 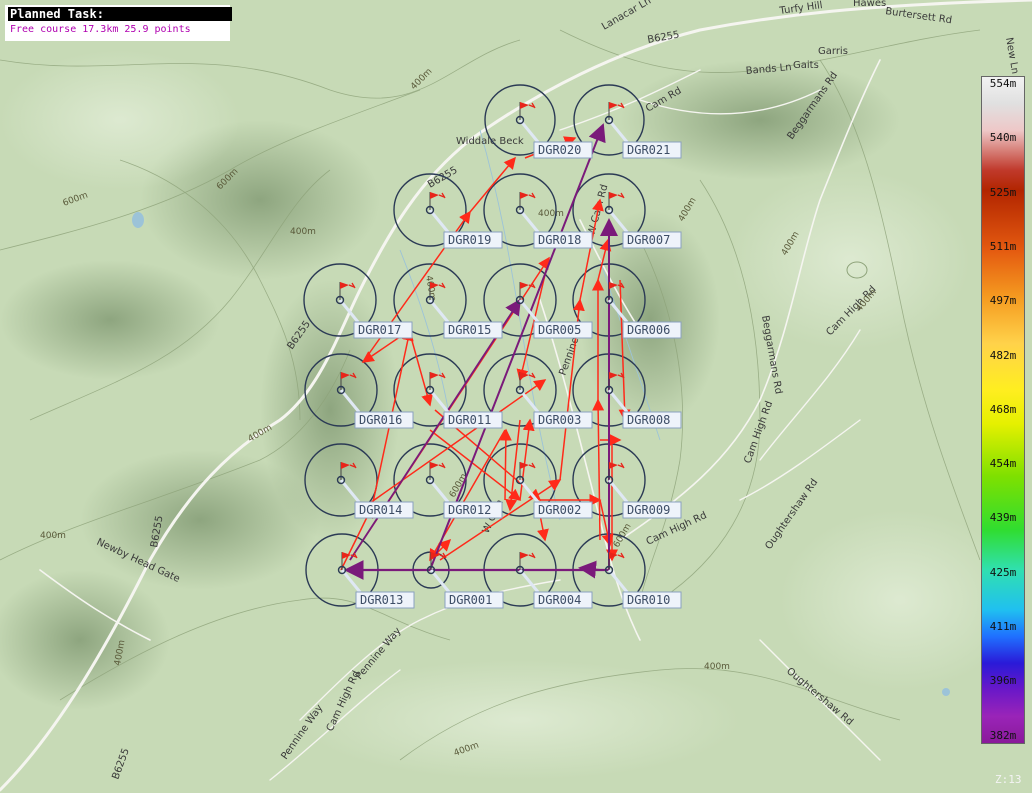 I want to click on legend-label: 454m, so click(x=1003, y=464).